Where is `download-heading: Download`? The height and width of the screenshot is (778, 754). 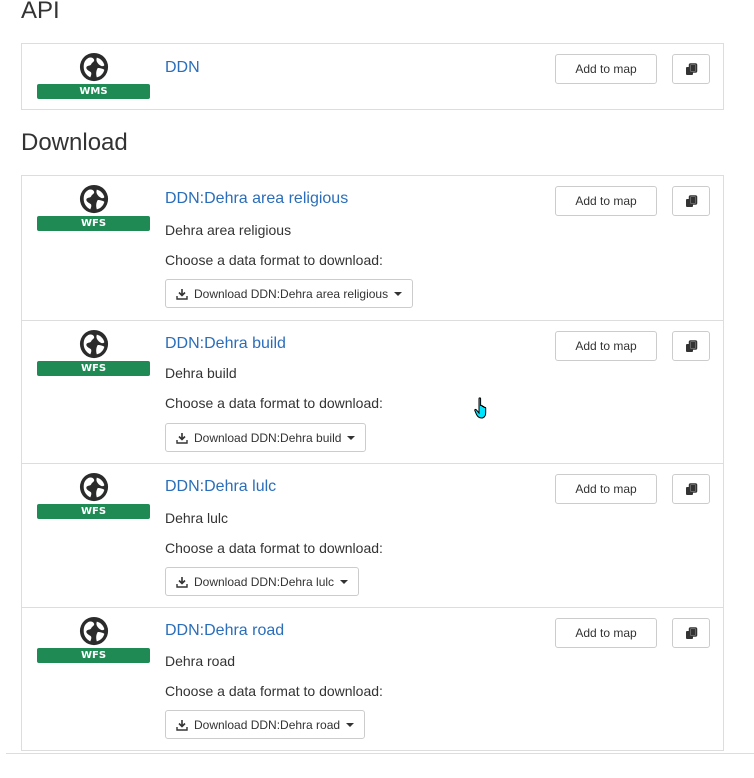
download-heading: Download is located at coordinates (74, 142).